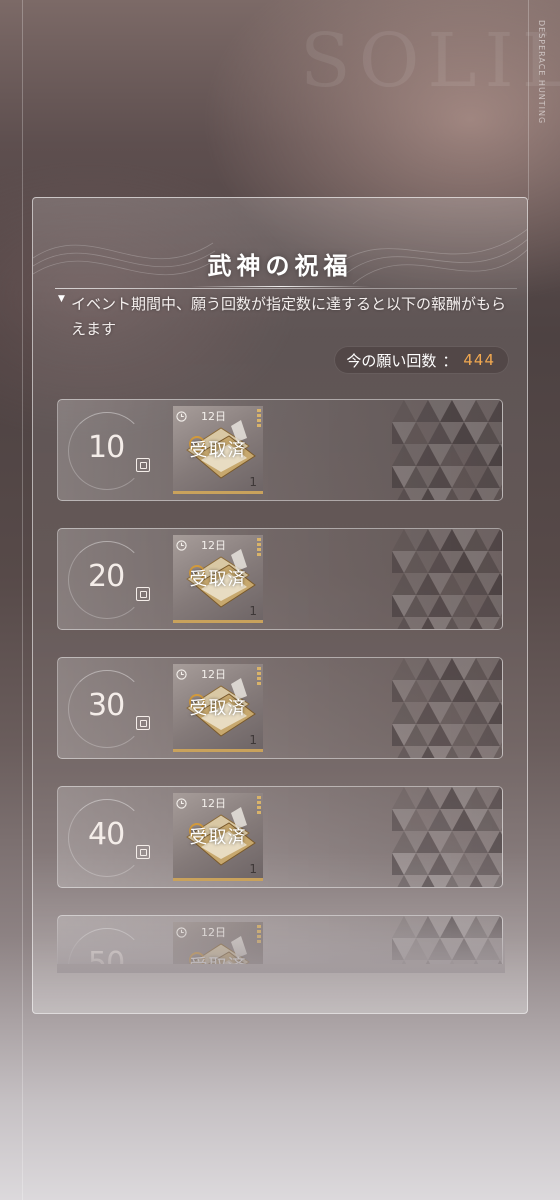 The height and width of the screenshot is (1200, 560). Describe the element at coordinates (281, 286) in the screenshot. I see `title-divider` at that location.